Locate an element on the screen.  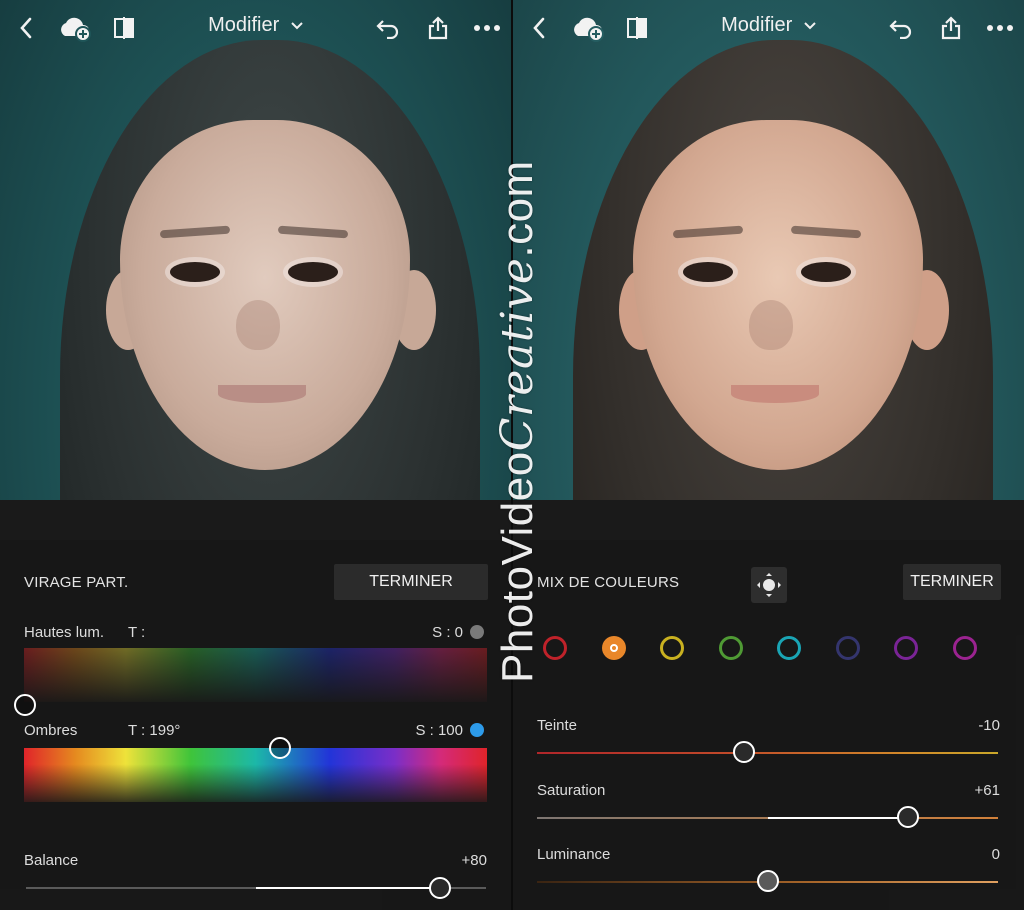
panel-title: VIRAGE PART. is located at coordinates (76, 582).